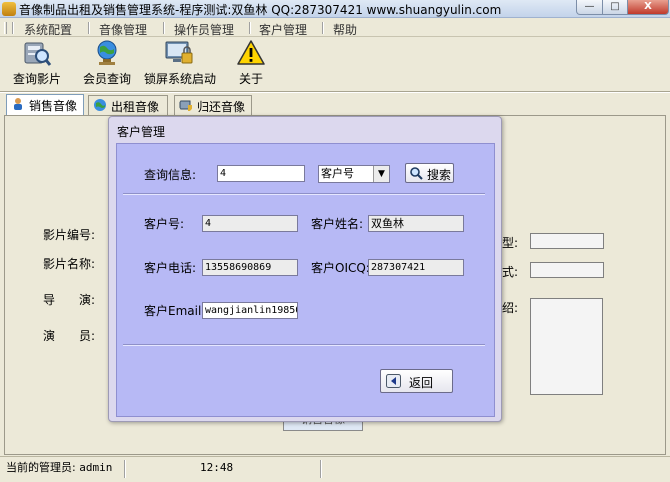 This screenshot has height=482, width=670. What do you see at coordinates (96, 467) in the screenshot?
I see `admin-status-value: admin` at bounding box center [96, 467].